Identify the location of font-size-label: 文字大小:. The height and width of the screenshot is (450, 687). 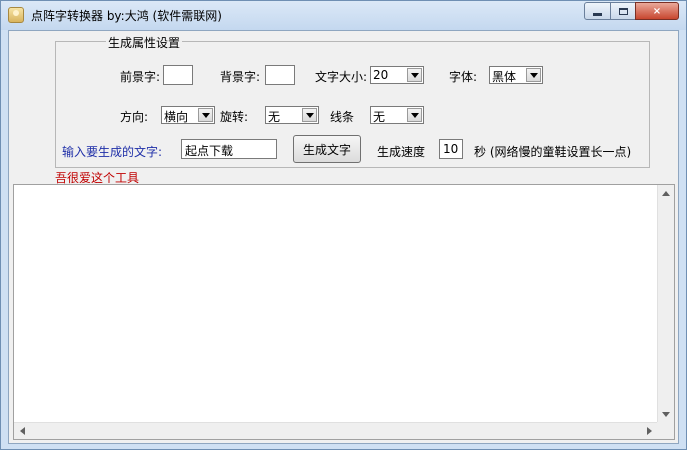
(341, 77).